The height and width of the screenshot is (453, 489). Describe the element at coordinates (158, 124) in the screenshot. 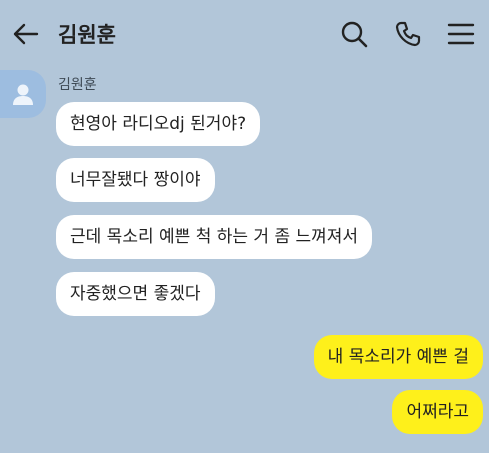

I see `incoming-message: 현영아 라디오dj 된거야?` at that location.